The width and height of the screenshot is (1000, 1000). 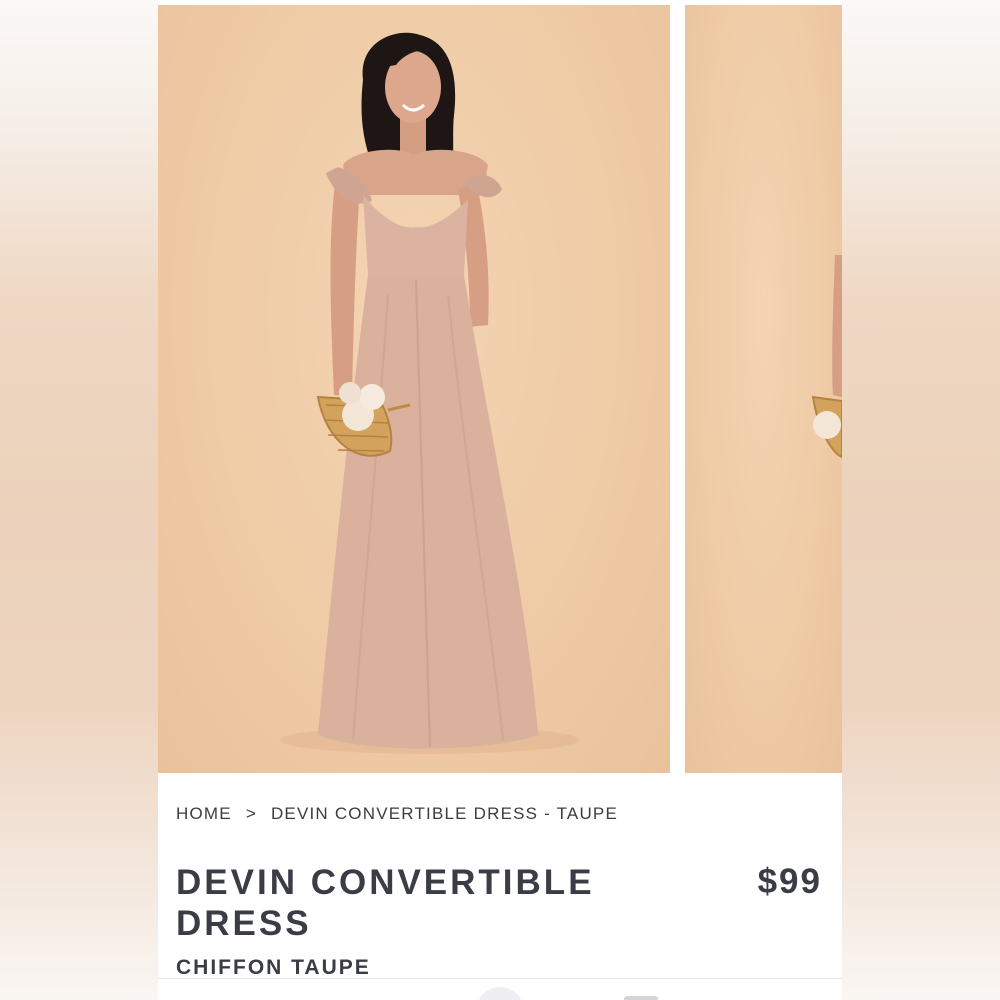 What do you see at coordinates (273, 967) in the screenshot?
I see `product-subtitle: CHIFFON TAUPE` at bounding box center [273, 967].